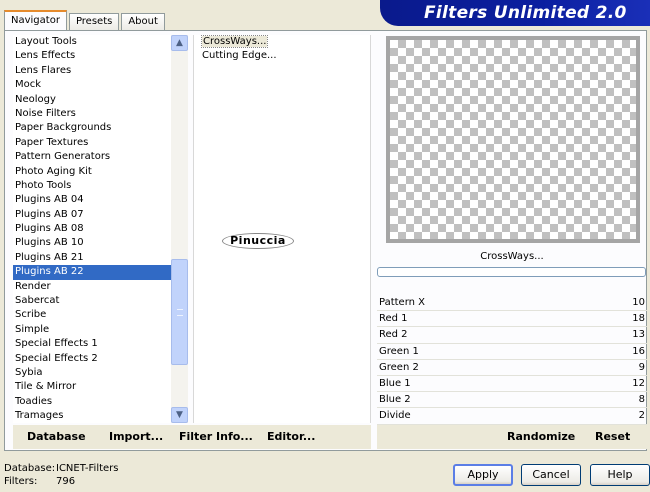 The height and width of the screenshot is (492, 650). Describe the element at coordinates (512, 335) in the screenshot. I see `parameter-slider: Red 2 13` at that location.